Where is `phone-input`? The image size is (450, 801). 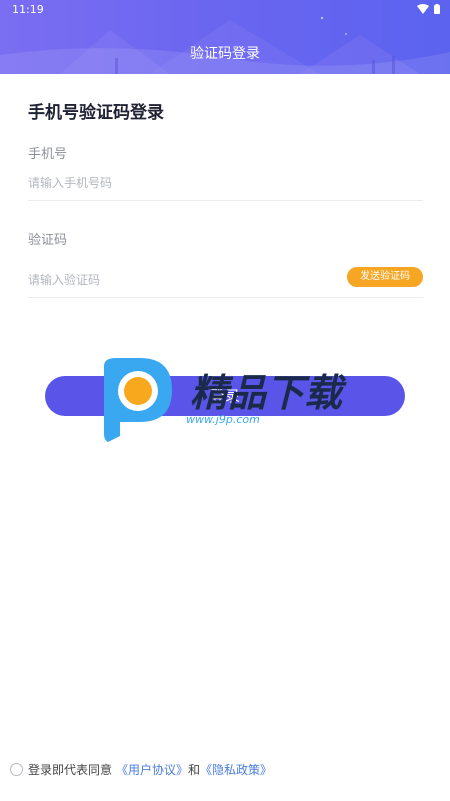 phone-input is located at coordinates (178, 183).